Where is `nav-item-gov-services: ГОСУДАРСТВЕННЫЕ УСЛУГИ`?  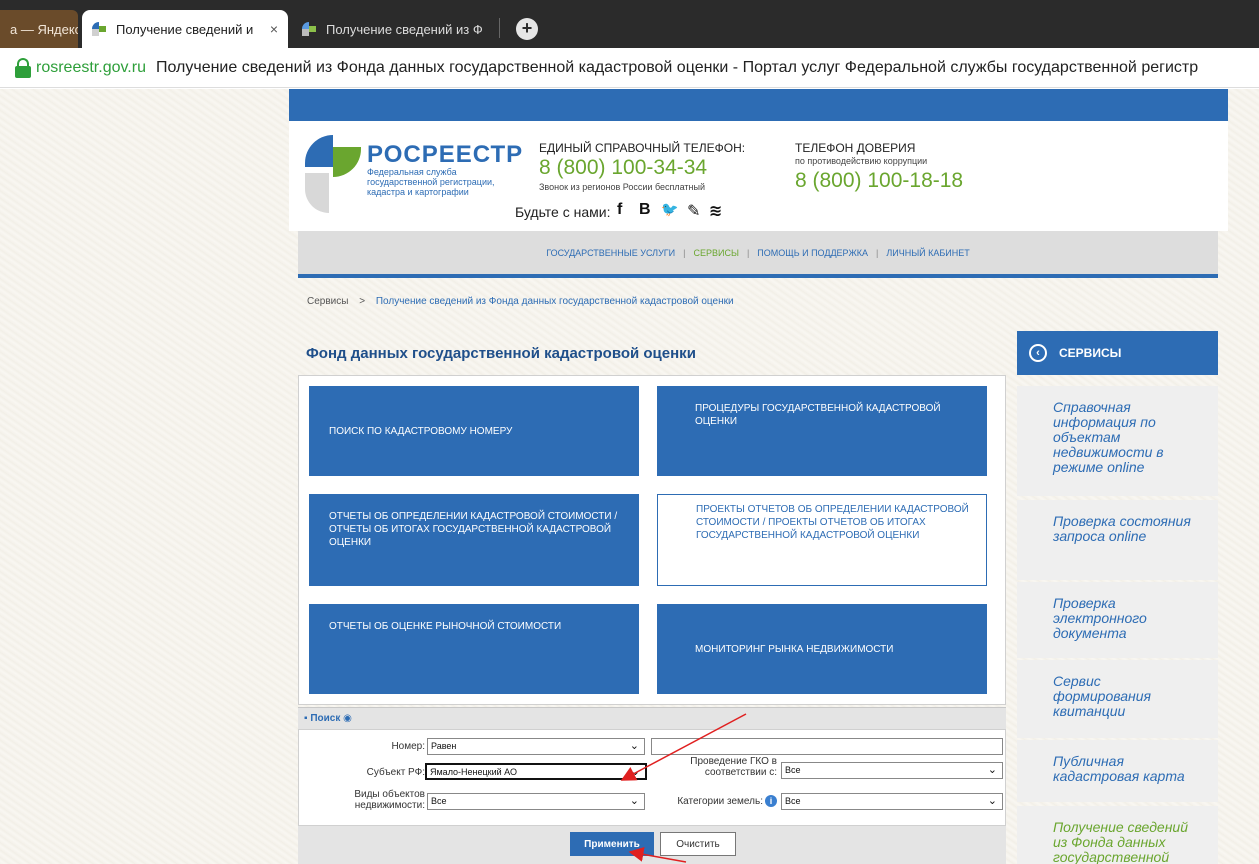
nav-item-gov-services: ГОСУДАРСТВЕННЫЕ УСЛУГИ is located at coordinates (610, 253).